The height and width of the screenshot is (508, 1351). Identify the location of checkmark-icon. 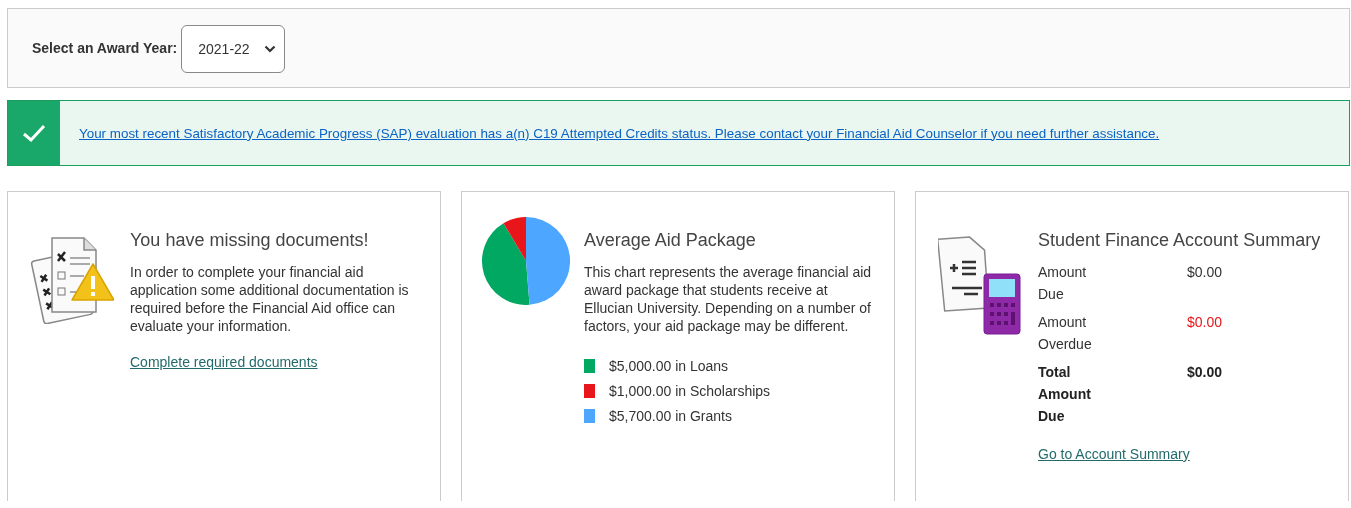
(34, 133).